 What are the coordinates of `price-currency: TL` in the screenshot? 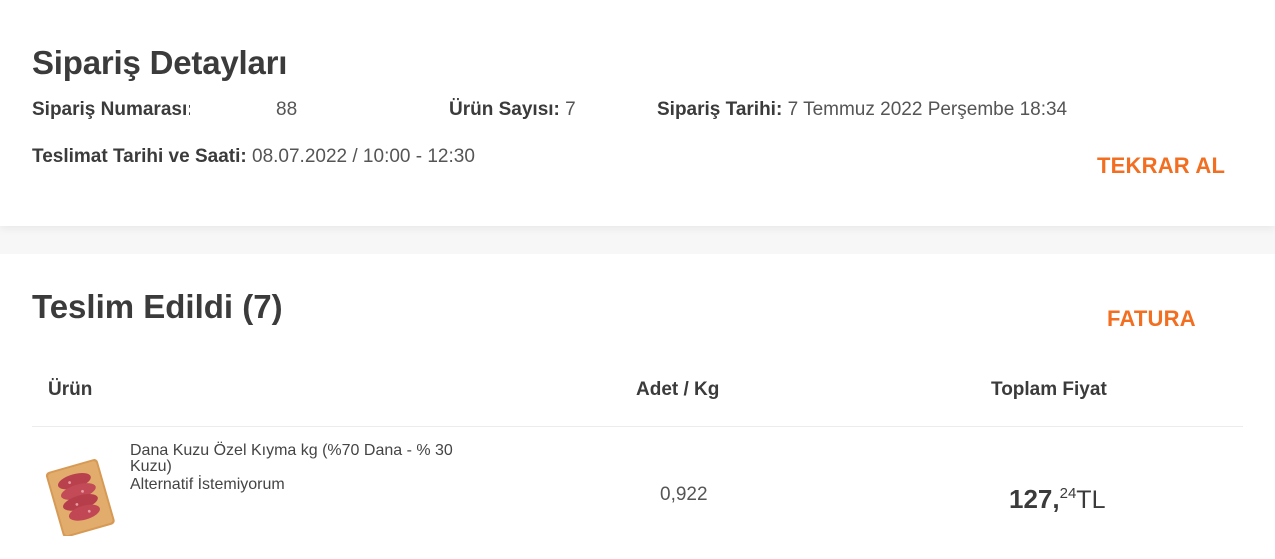 It's located at (1091, 500).